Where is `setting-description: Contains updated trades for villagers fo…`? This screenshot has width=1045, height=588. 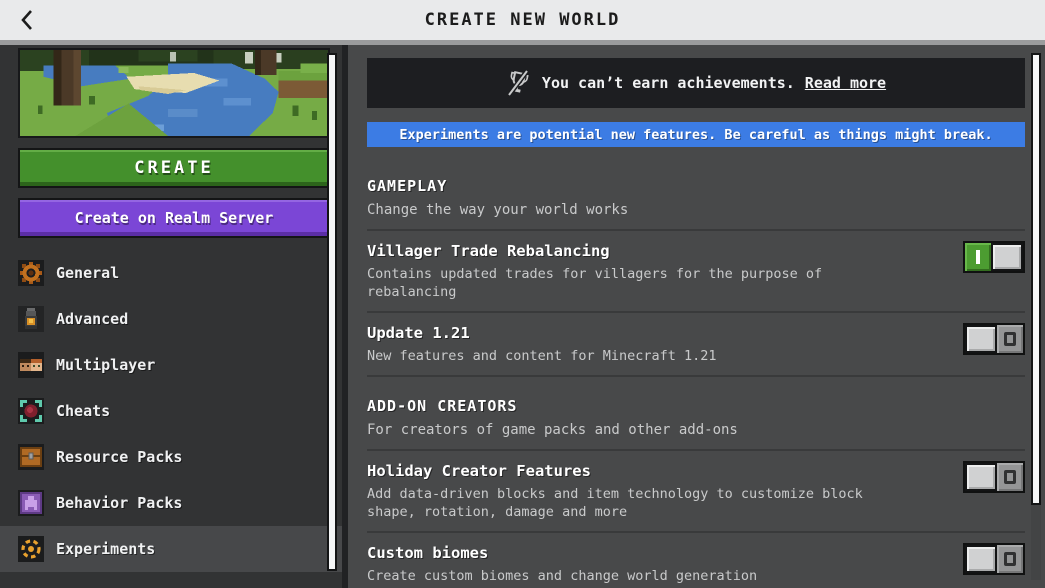 setting-description: Contains updated trades for villagers fo… is located at coordinates (595, 283).